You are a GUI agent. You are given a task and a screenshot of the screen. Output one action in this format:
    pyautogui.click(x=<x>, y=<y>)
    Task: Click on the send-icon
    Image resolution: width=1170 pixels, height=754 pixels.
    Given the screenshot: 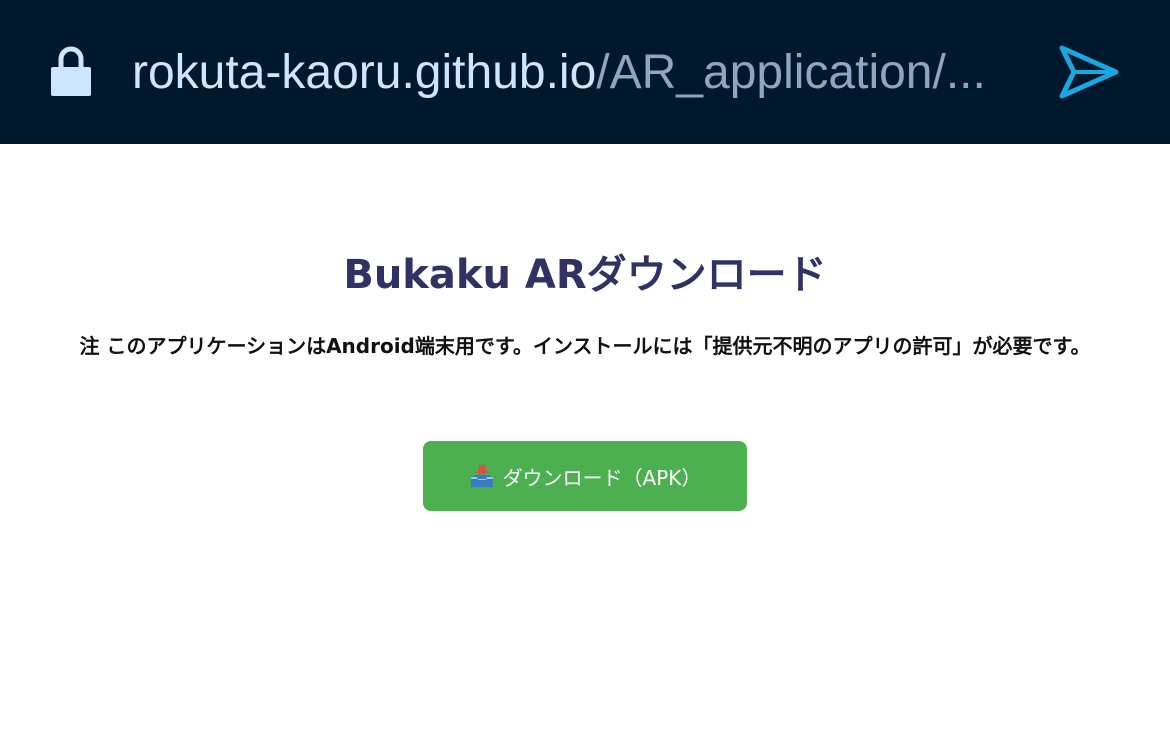 What is the action you would take?
    pyautogui.click(x=1089, y=72)
    